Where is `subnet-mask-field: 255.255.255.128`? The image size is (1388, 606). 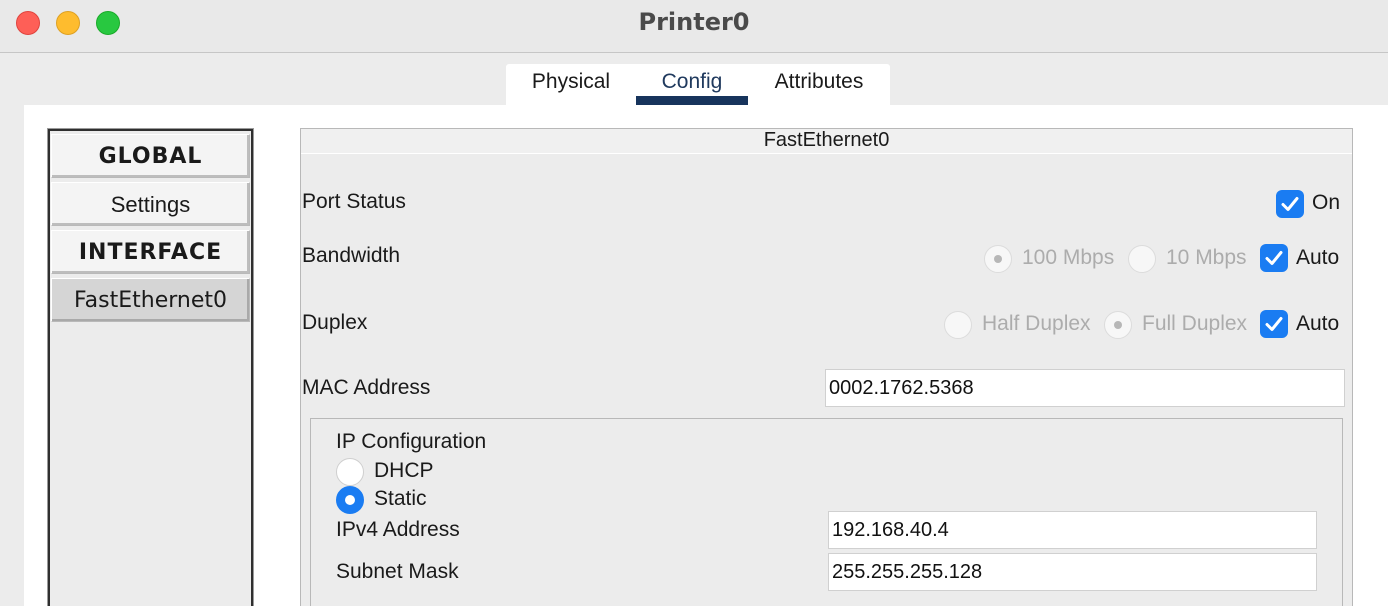
subnet-mask-field: 255.255.255.128 is located at coordinates (1072, 572).